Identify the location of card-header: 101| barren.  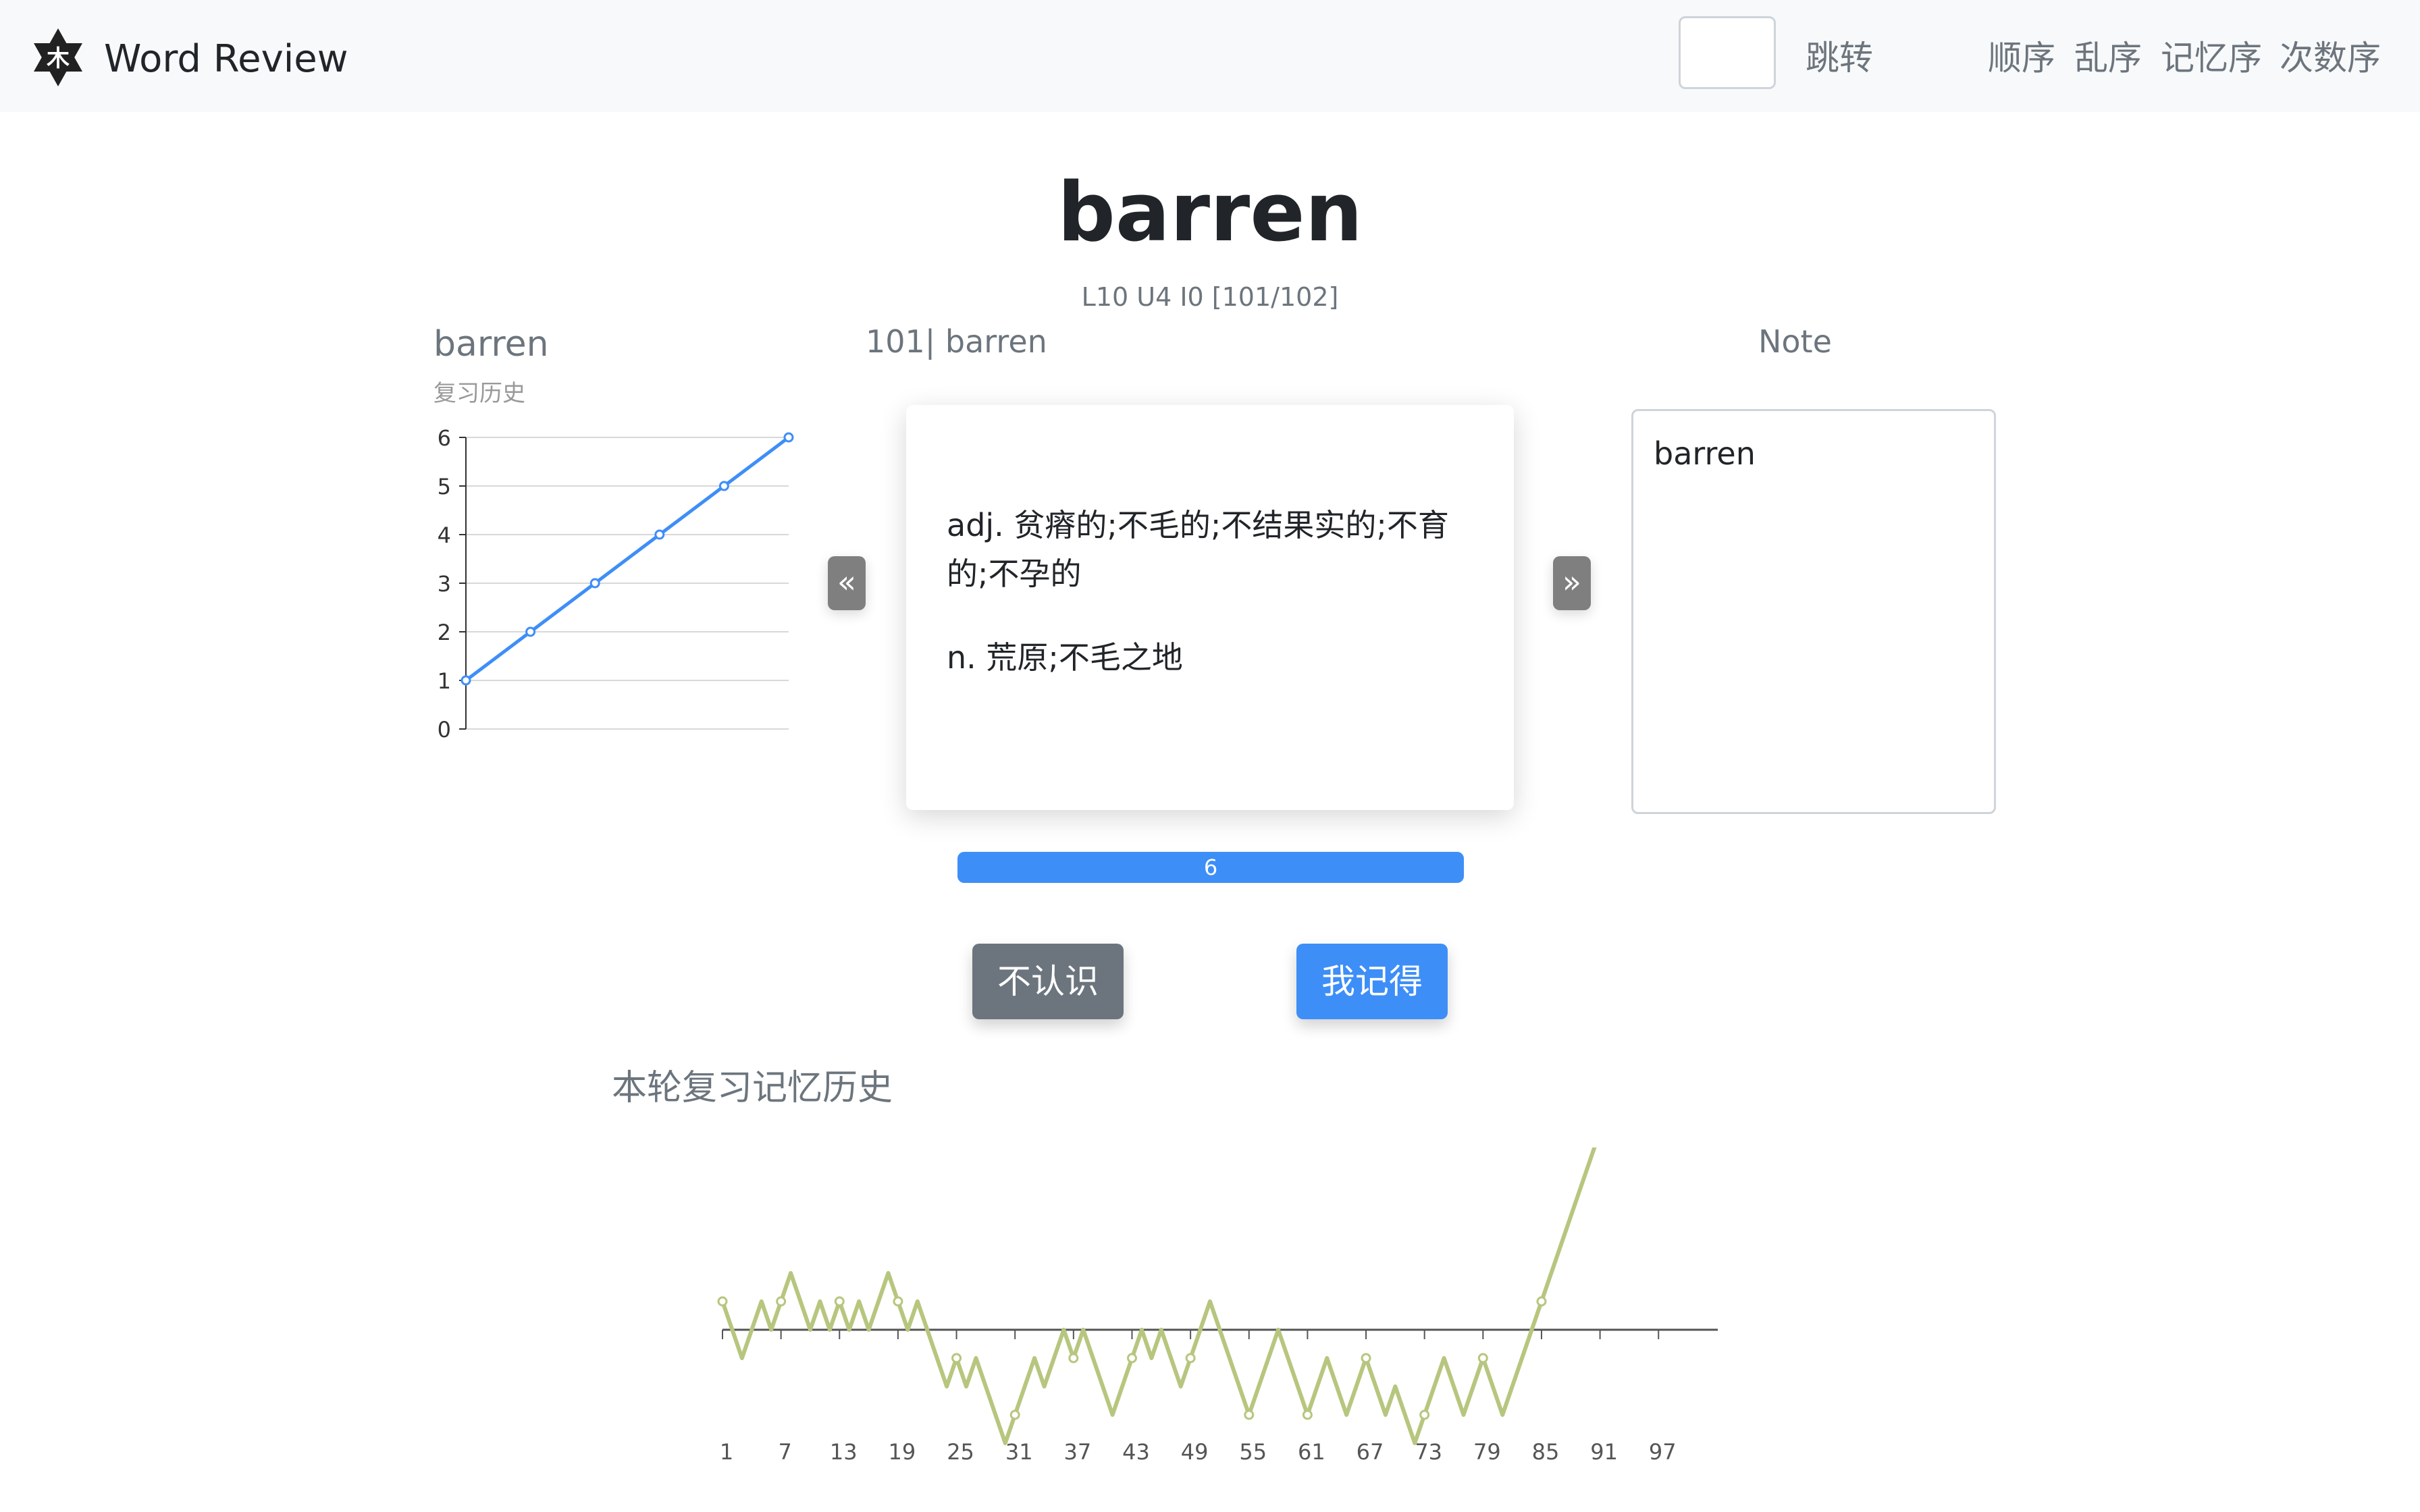
(956, 341).